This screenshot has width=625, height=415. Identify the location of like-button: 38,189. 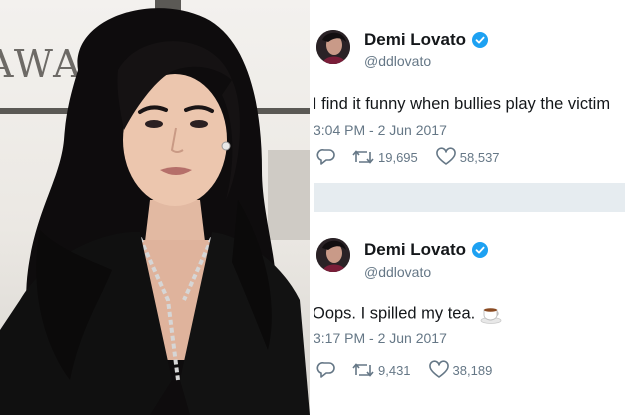
(460, 370).